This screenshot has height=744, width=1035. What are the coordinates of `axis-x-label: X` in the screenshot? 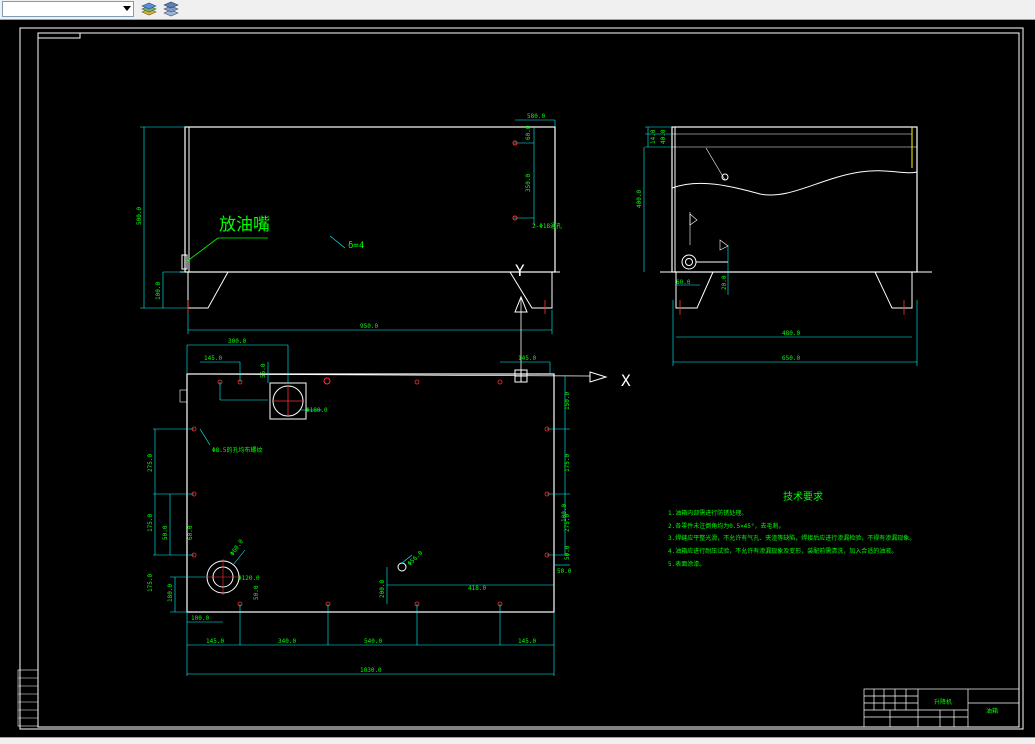 It's located at (626, 380).